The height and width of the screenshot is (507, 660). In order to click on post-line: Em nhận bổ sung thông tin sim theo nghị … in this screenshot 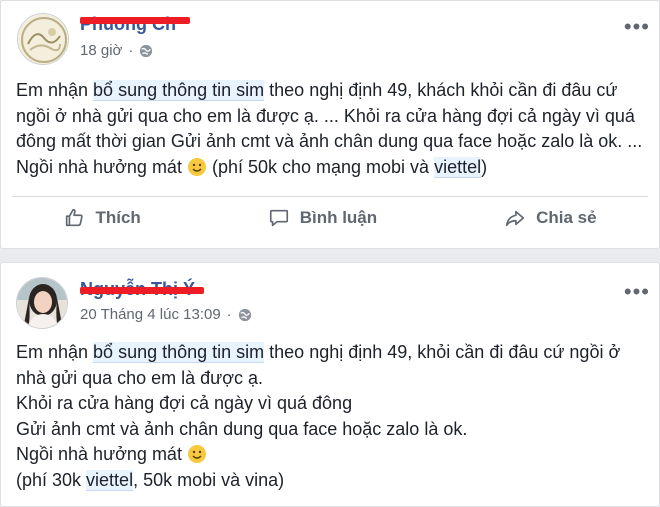, I will do `click(330, 365)`.